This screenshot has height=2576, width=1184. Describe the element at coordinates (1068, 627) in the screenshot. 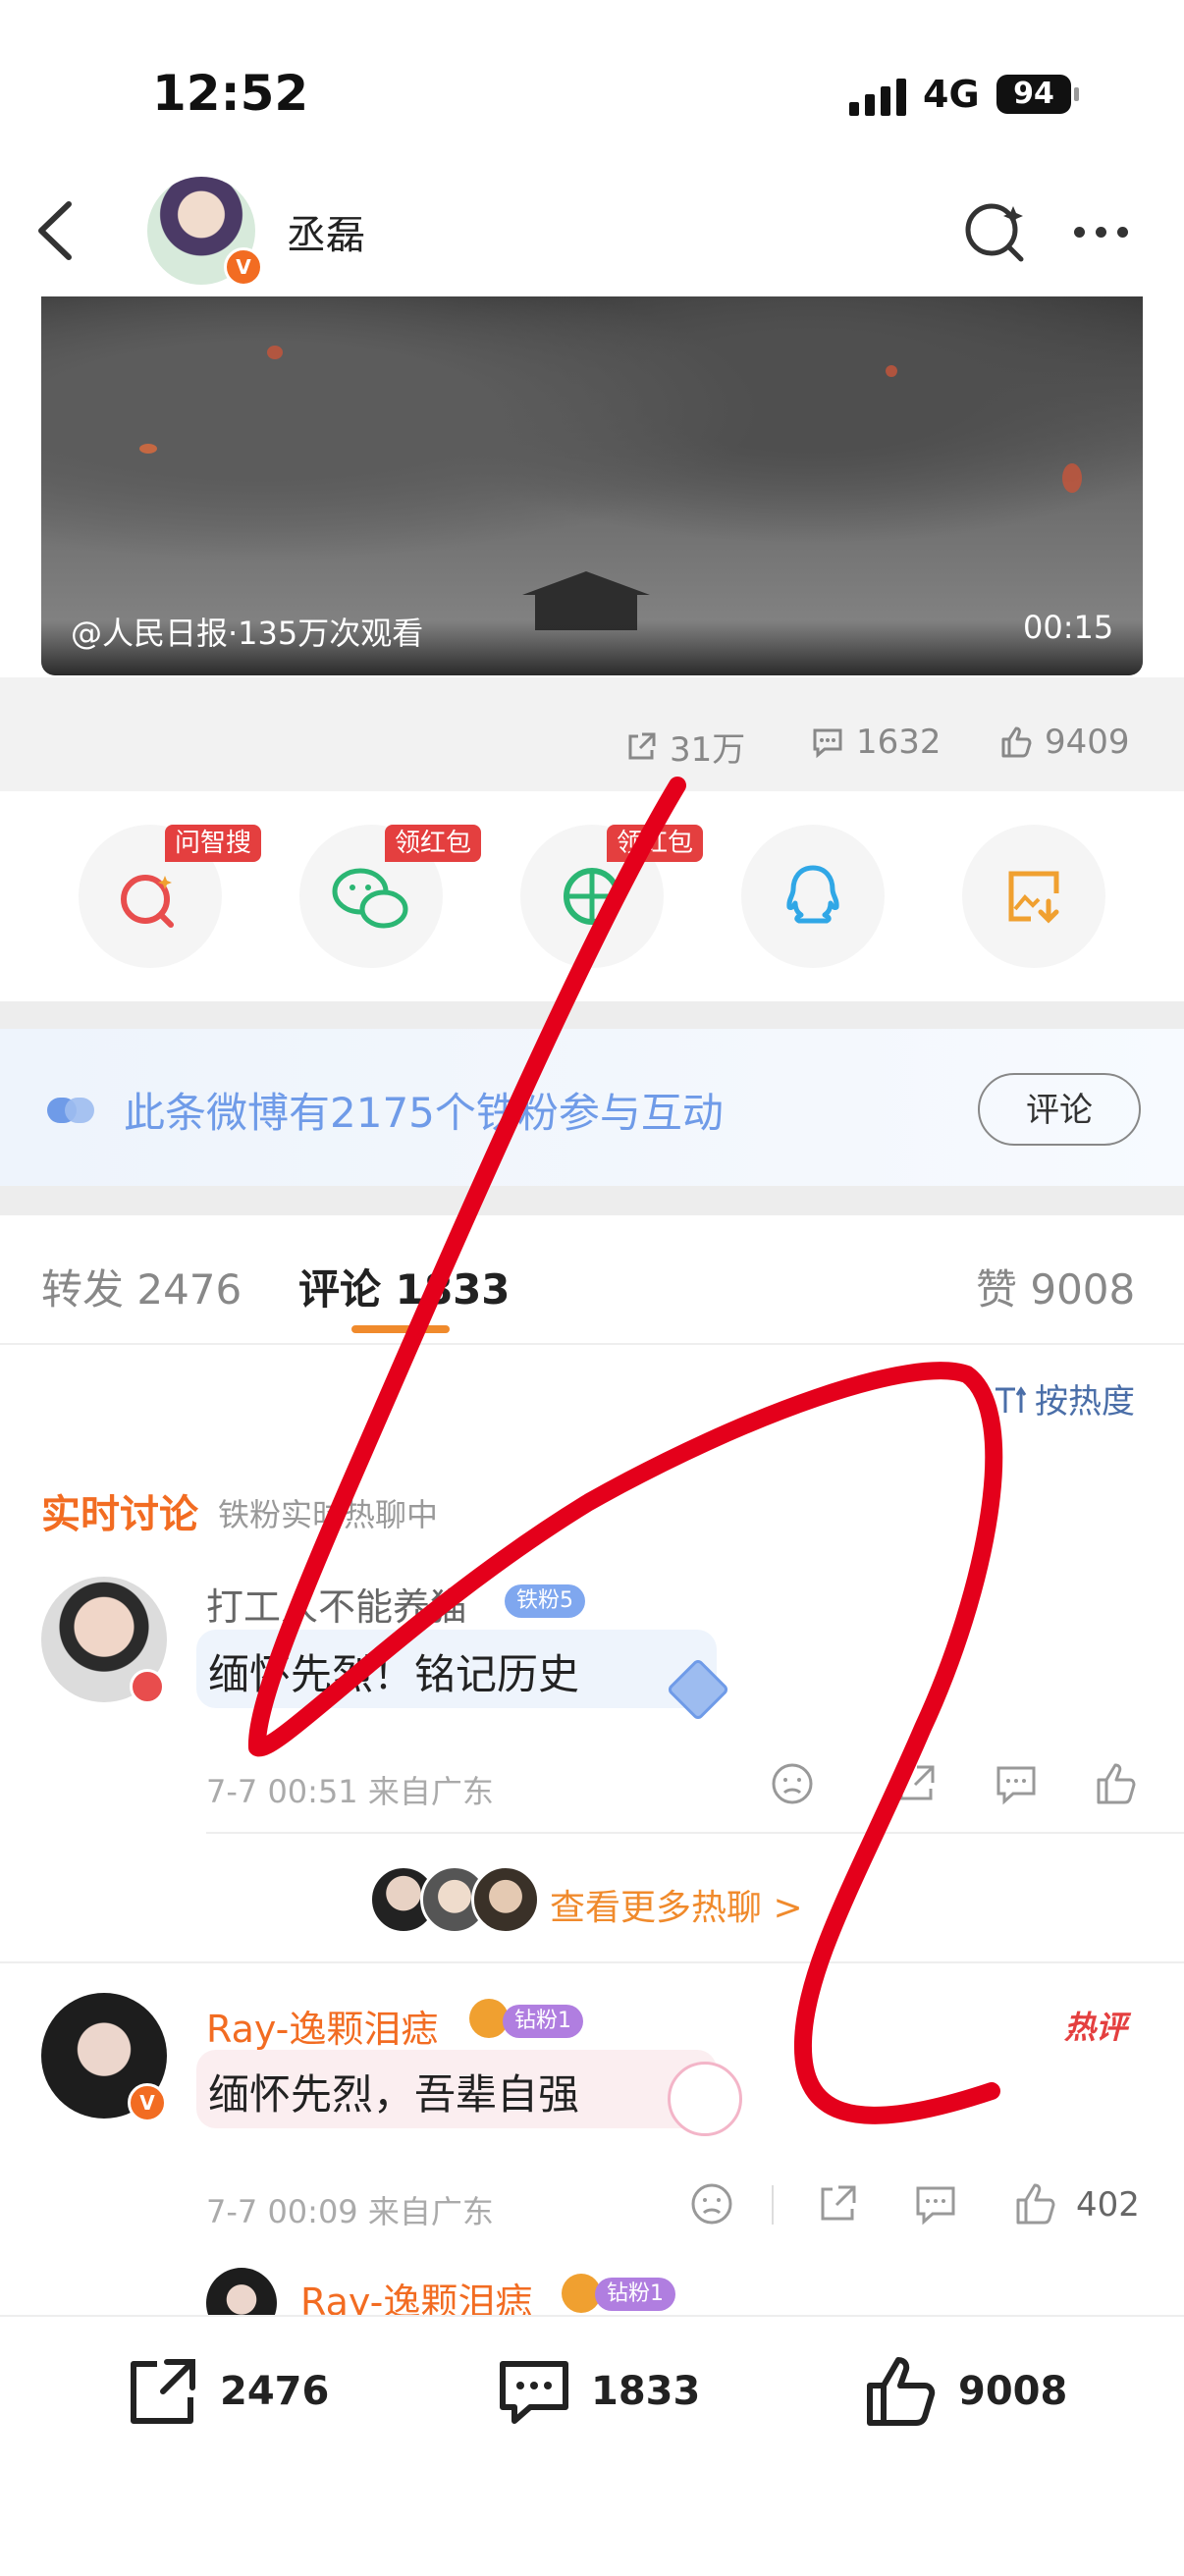

I see `video-duration: 00:15` at that location.